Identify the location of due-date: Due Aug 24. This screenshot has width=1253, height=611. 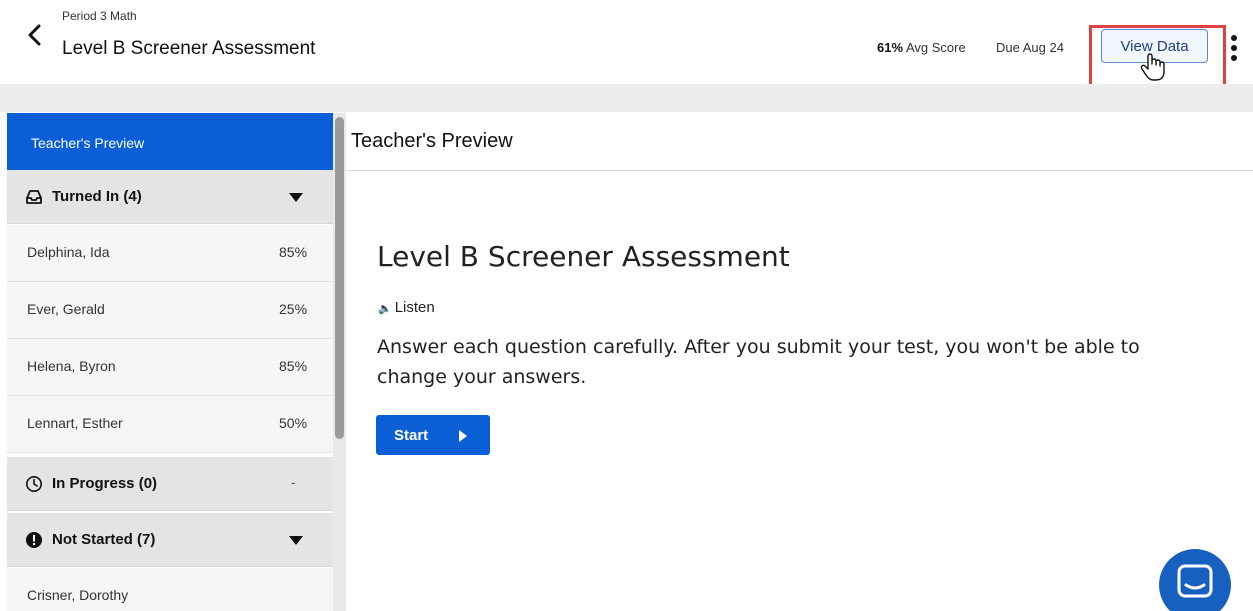
(1030, 47).